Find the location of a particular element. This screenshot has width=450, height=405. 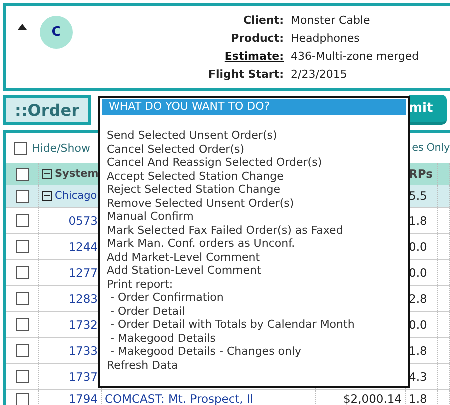

menu-item: Add Station-Level Comment is located at coordinates (257, 271).